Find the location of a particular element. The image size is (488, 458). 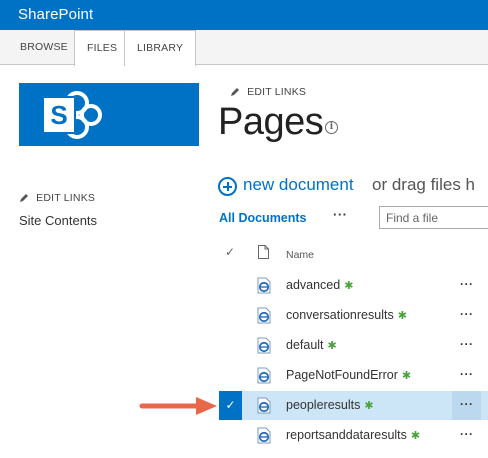

drag-files-hint: or drag files h is located at coordinates (423, 184).